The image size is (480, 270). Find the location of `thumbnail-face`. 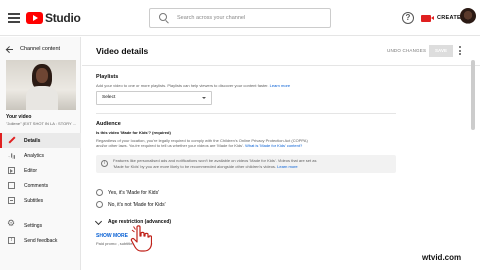

thumbnail-face is located at coordinates (42, 75).